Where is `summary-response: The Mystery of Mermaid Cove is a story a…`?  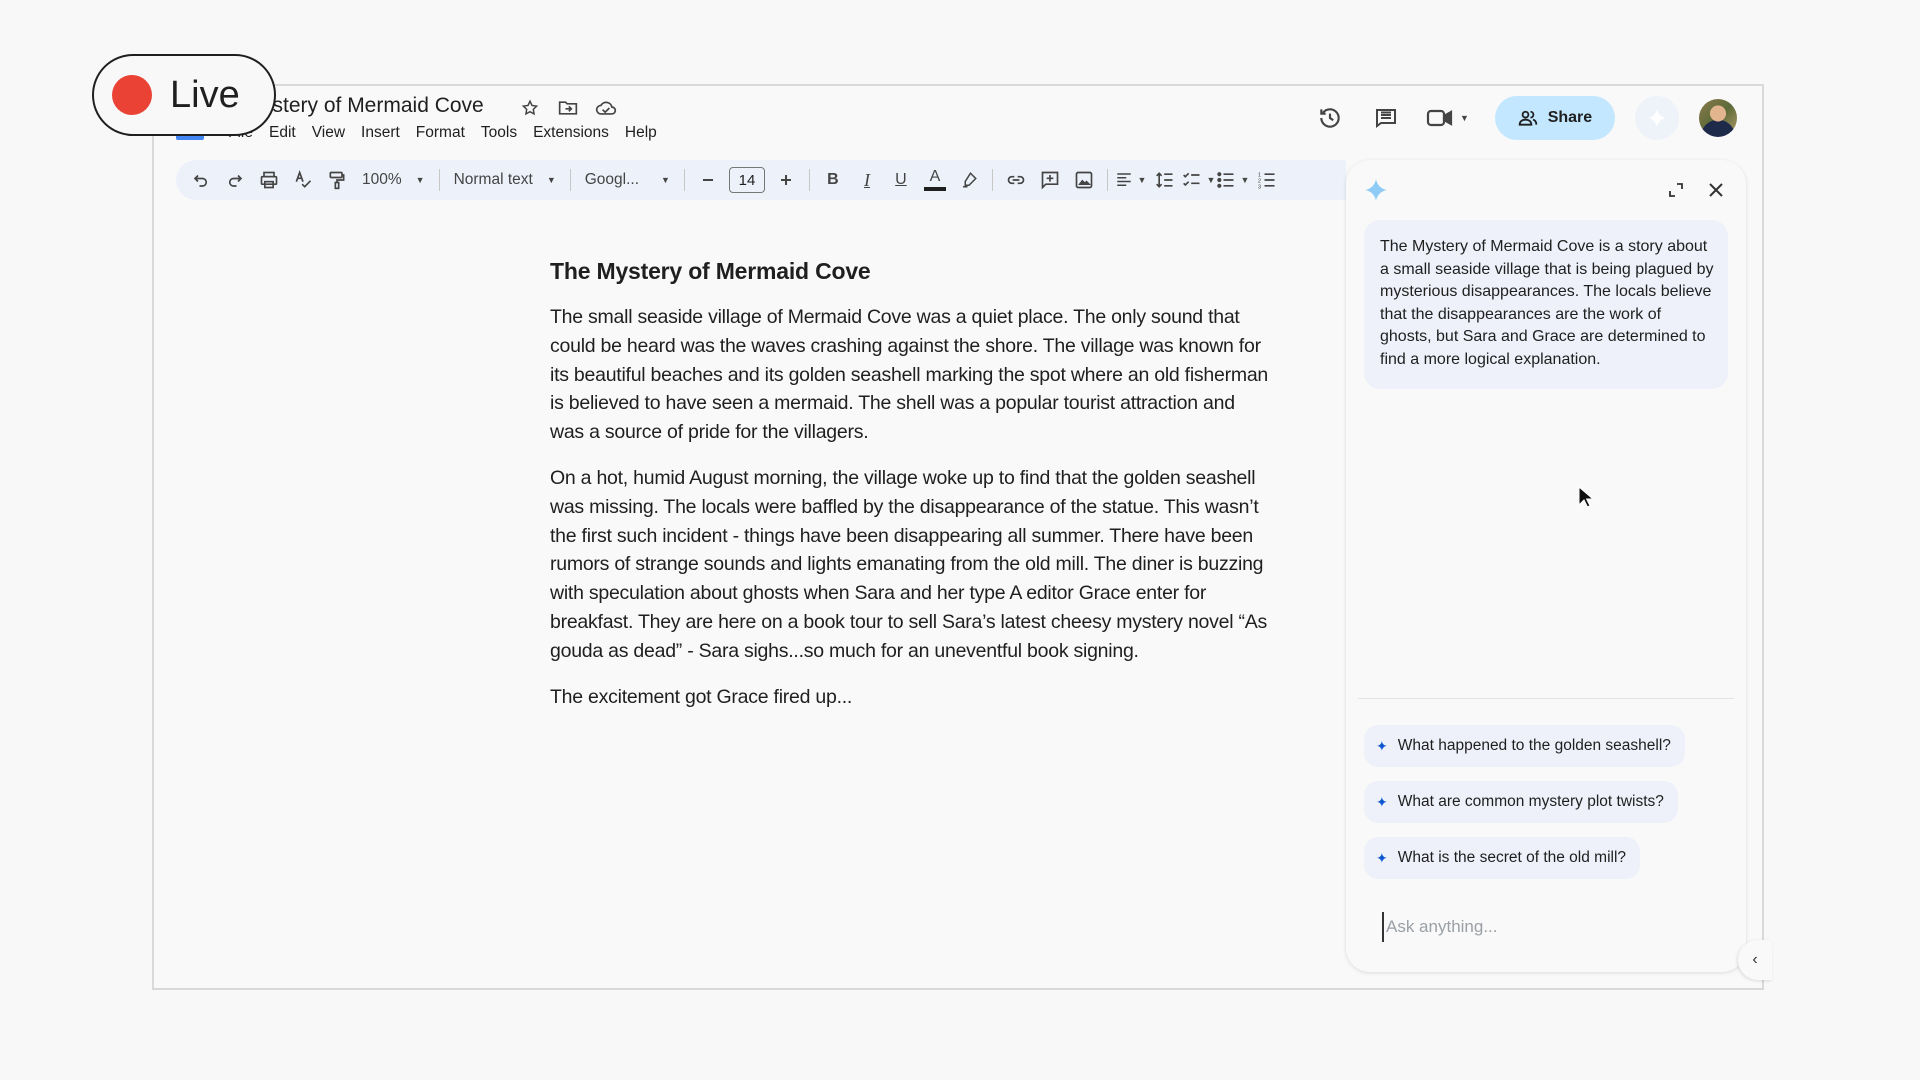 summary-response: The Mystery of Mermaid Cove is a story a… is located at coordinates (1546, 304).